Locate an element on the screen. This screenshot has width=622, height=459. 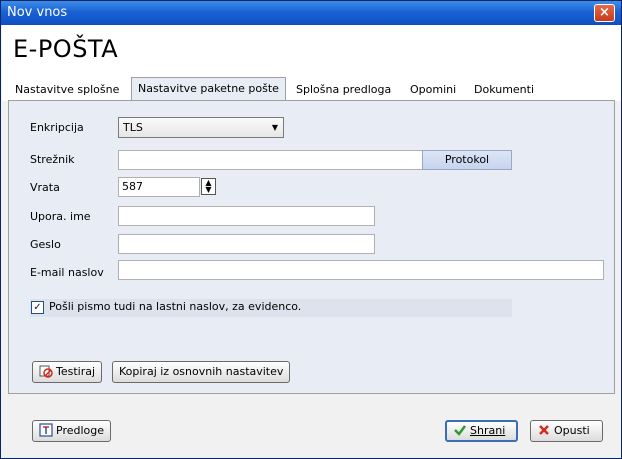
page-title: E-POŠTA is located at coordinates (66, 49).